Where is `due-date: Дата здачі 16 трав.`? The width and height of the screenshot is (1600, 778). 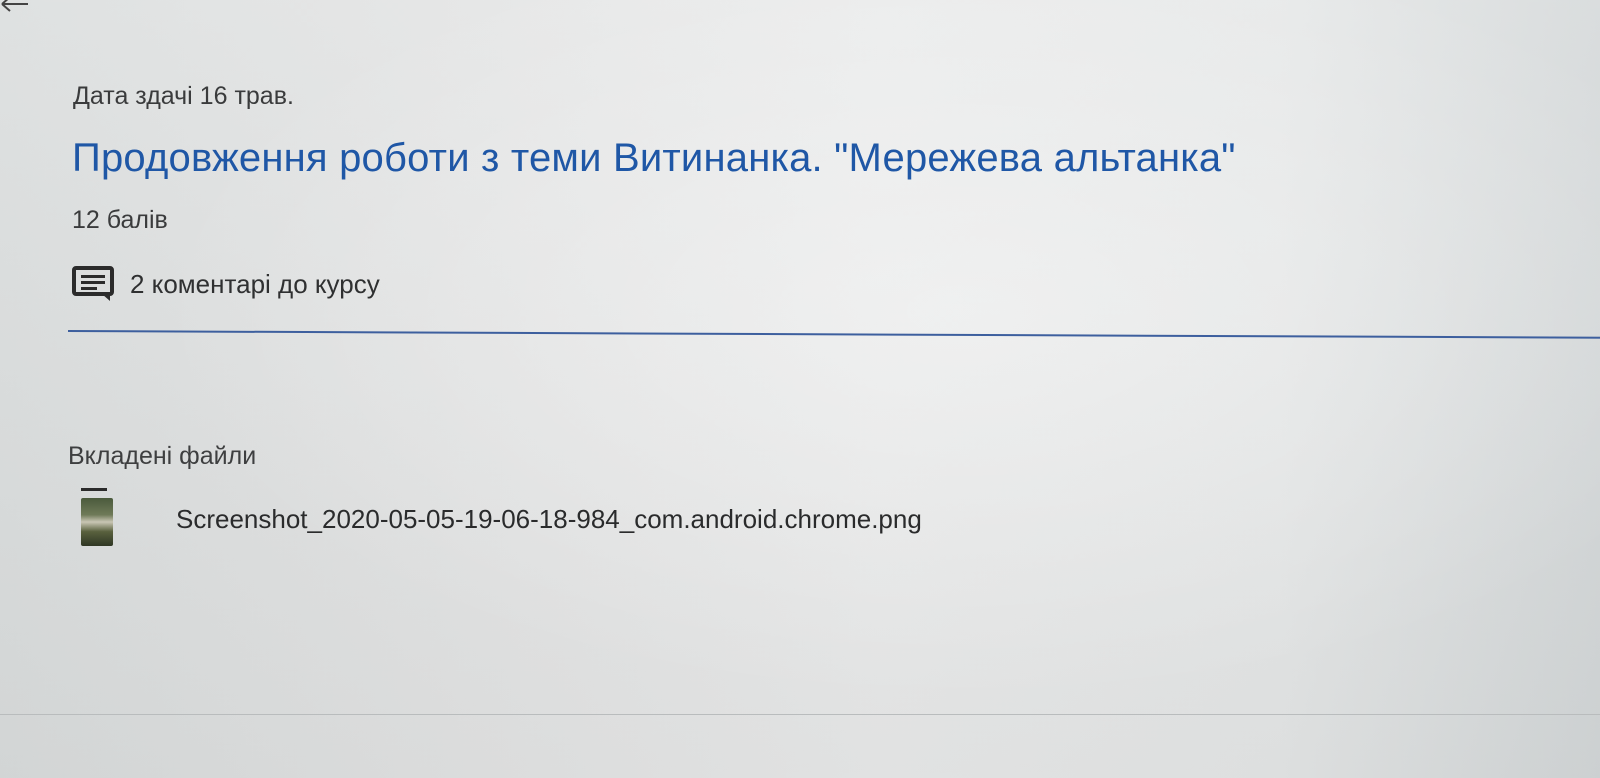 due-date: Дата здачі 16 трав. is located at coordinates (183, 96).